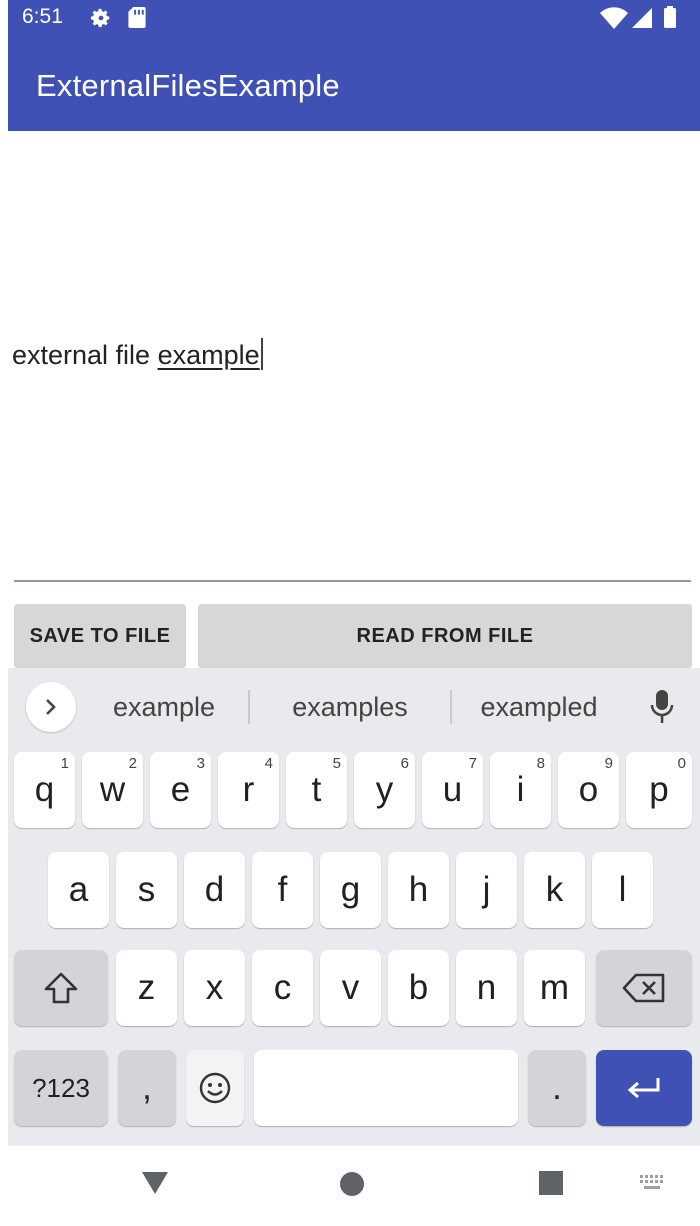 Image resolution: width=700 pixels, height=1226 pixels. Describe the element at coordinates (452, 790) in the screenshot. I see `key-u: u7` at that location.